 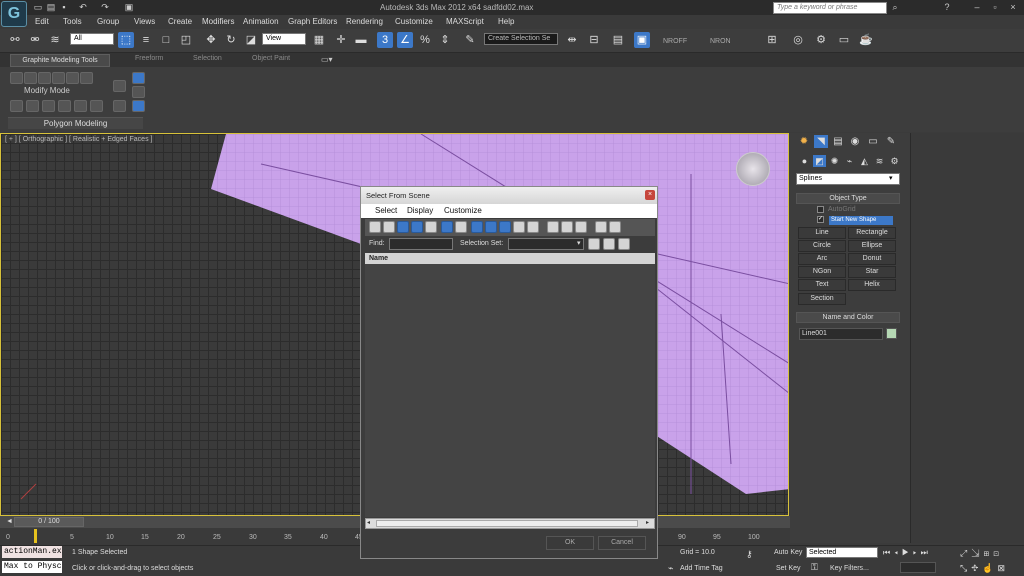 I want to click on graphite-toggle-icon: ▣, so click(x=642, y=40).